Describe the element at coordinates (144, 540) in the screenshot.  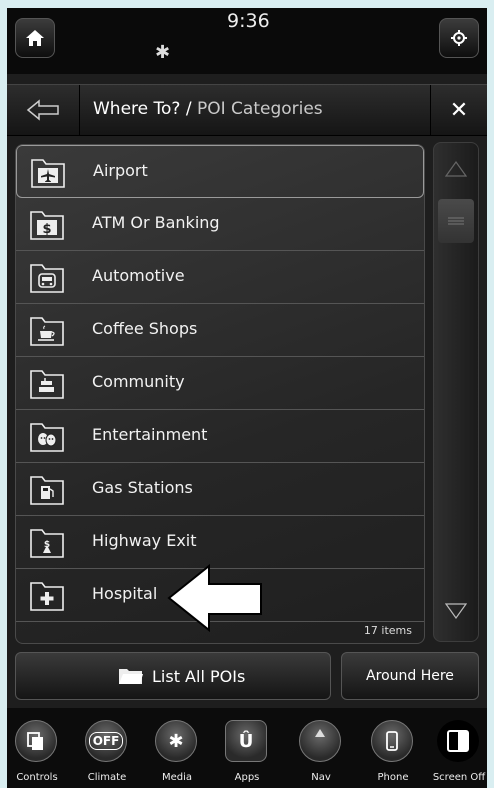
I see `list-item-label: Highway Exit` at that location.